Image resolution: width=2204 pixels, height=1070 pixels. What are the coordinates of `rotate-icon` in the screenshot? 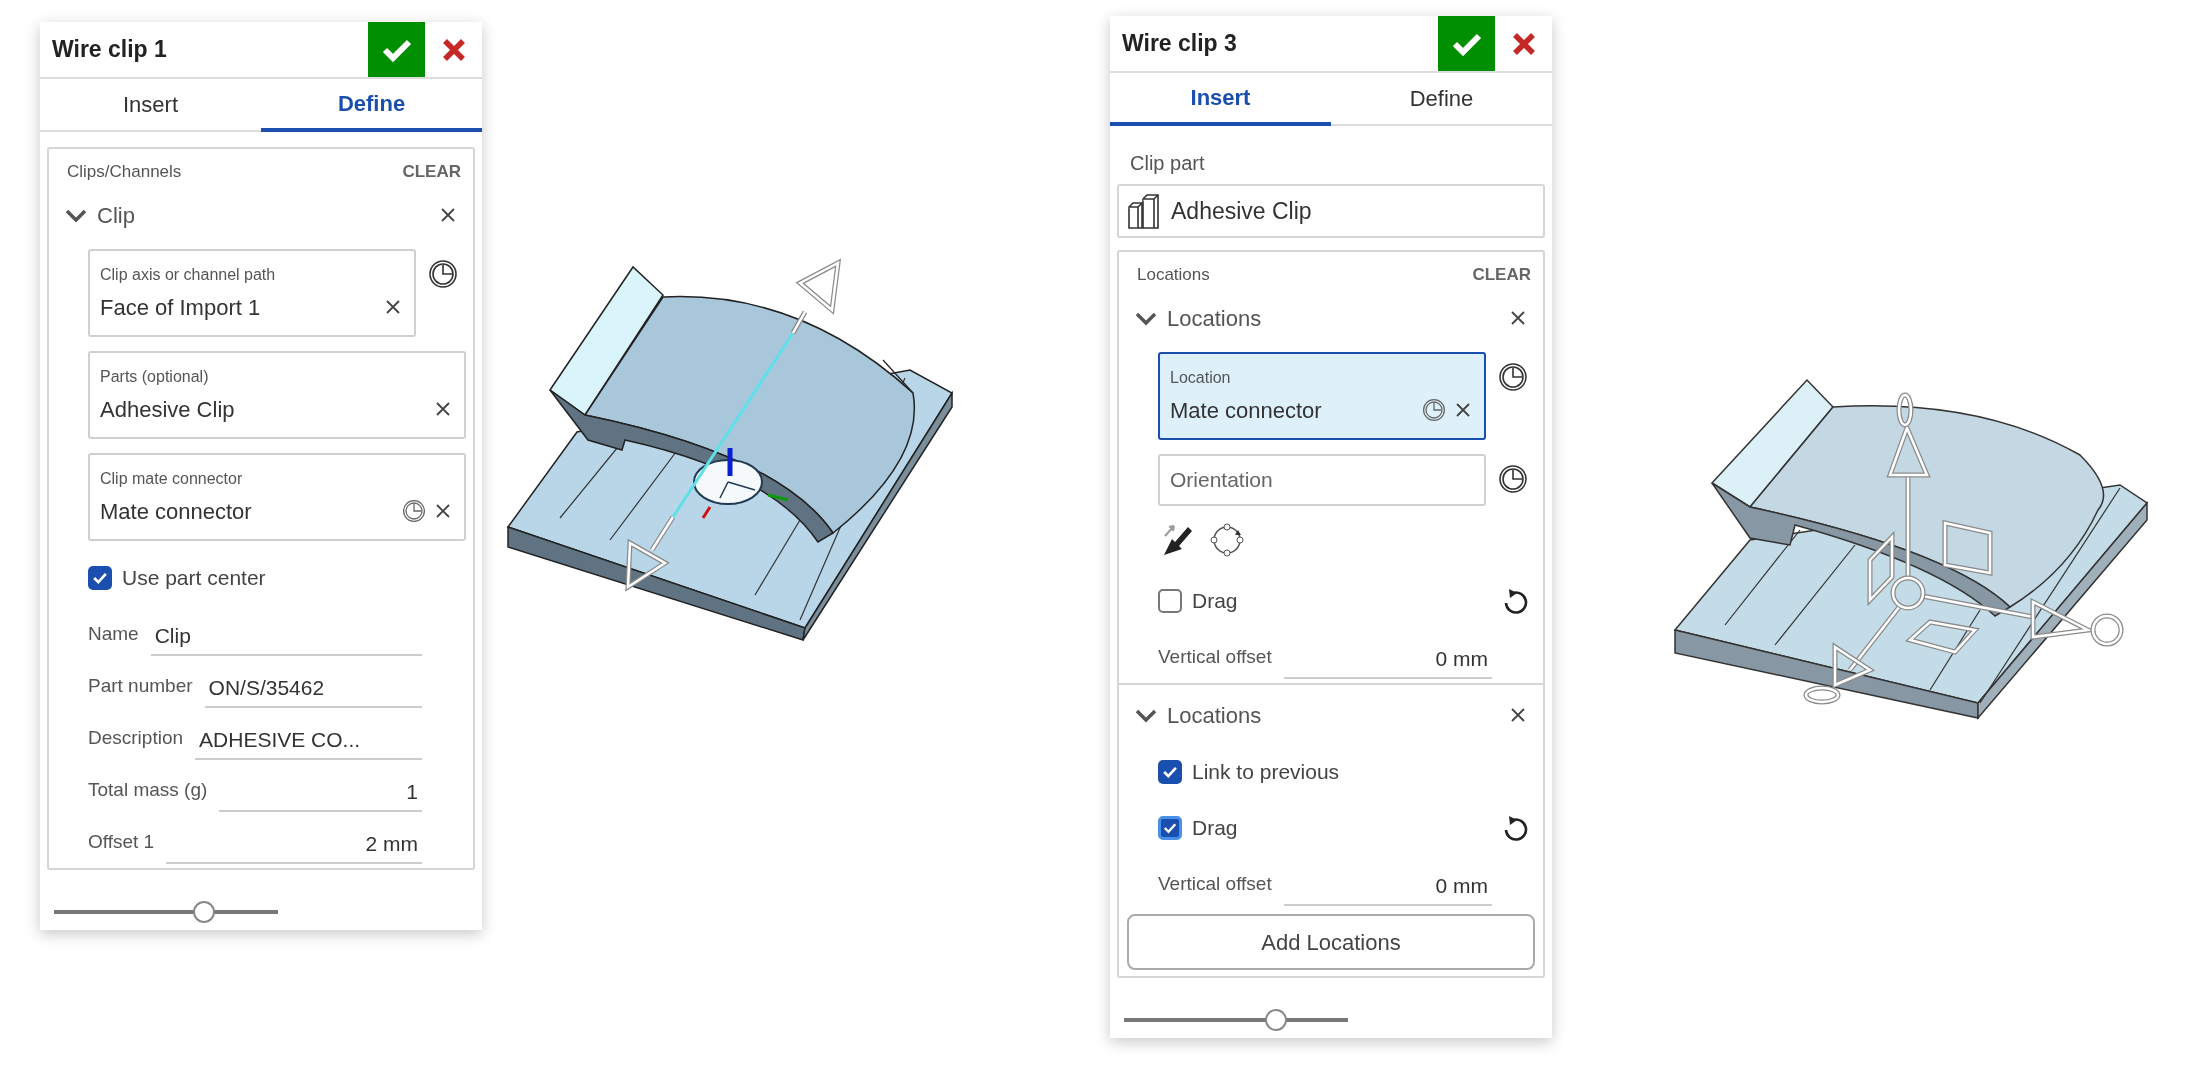 It's located at (1227, 540).